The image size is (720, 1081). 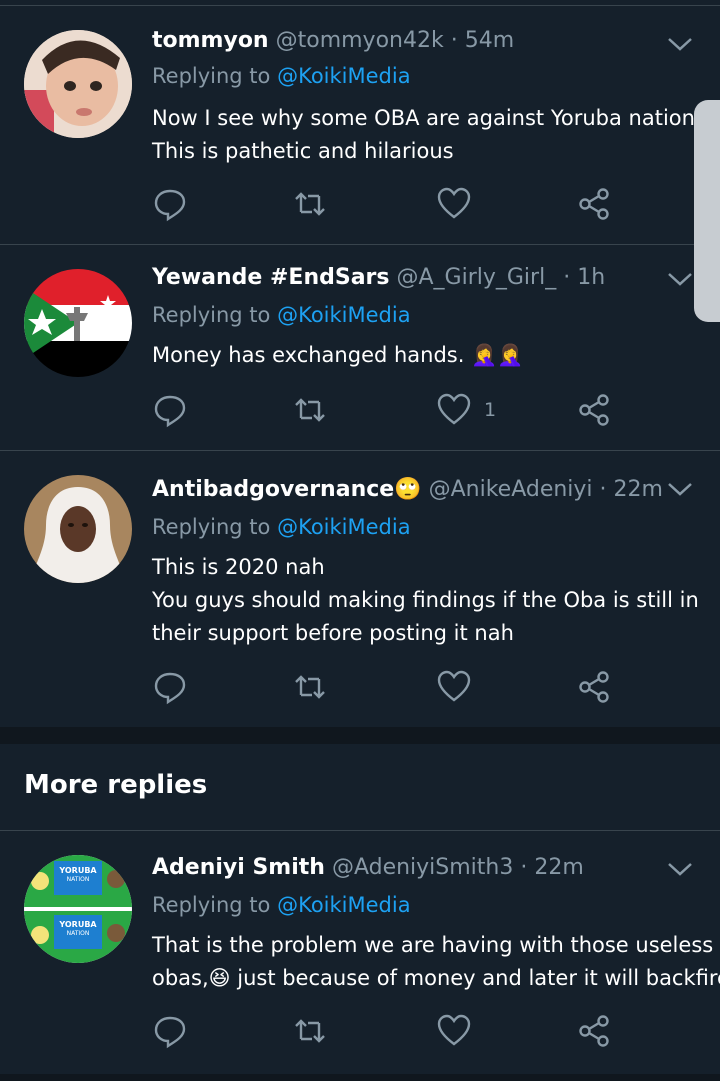 I want to click on handle: @AnikeAdeniyi, so click(x=511, y=489).